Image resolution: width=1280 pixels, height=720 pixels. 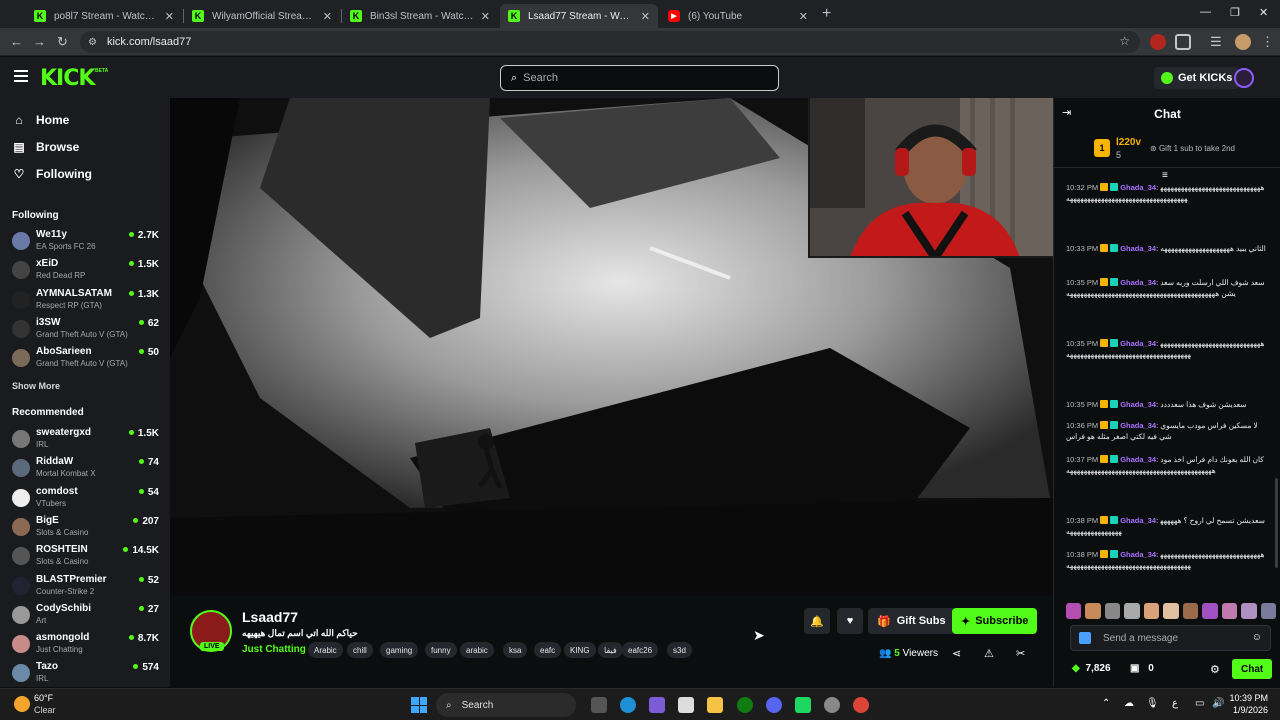 I want to click on channel-item: sweatergxd IRL 1.5K, so click(x=87, y=440).